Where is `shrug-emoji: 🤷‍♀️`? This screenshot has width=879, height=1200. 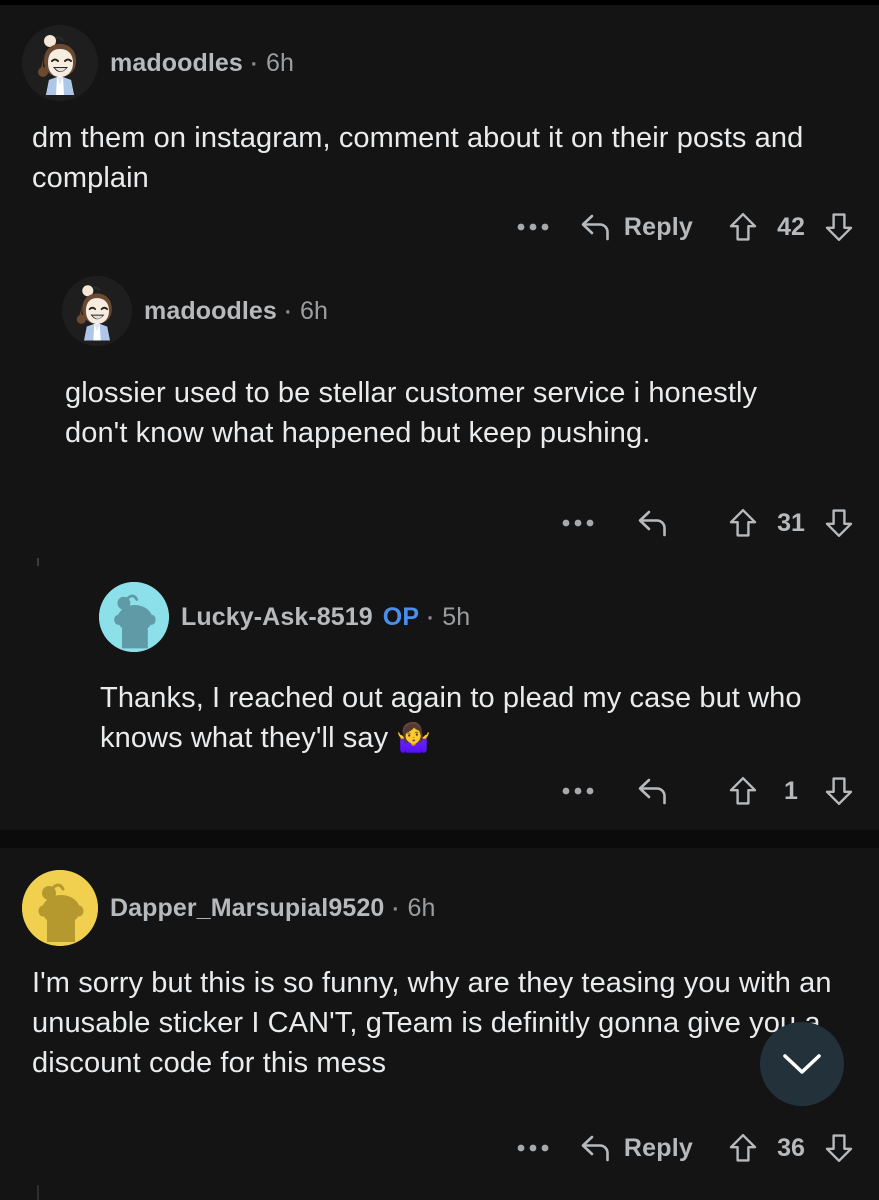
shrug-emoji: 🤷‍♀️ is located at coordinates (414, 737).